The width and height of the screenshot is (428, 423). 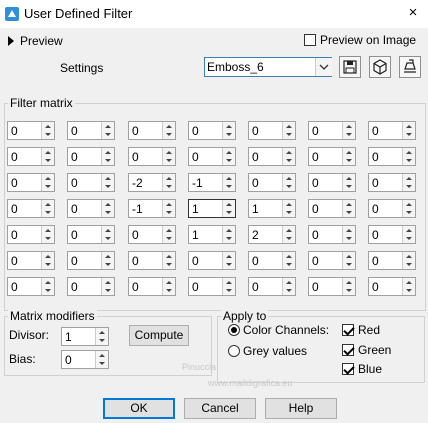 What do you see at coordinates (152, 130) in the screenshot?
I see `matrix-cell-r1c3: 0` at bounding box center [152, 130].